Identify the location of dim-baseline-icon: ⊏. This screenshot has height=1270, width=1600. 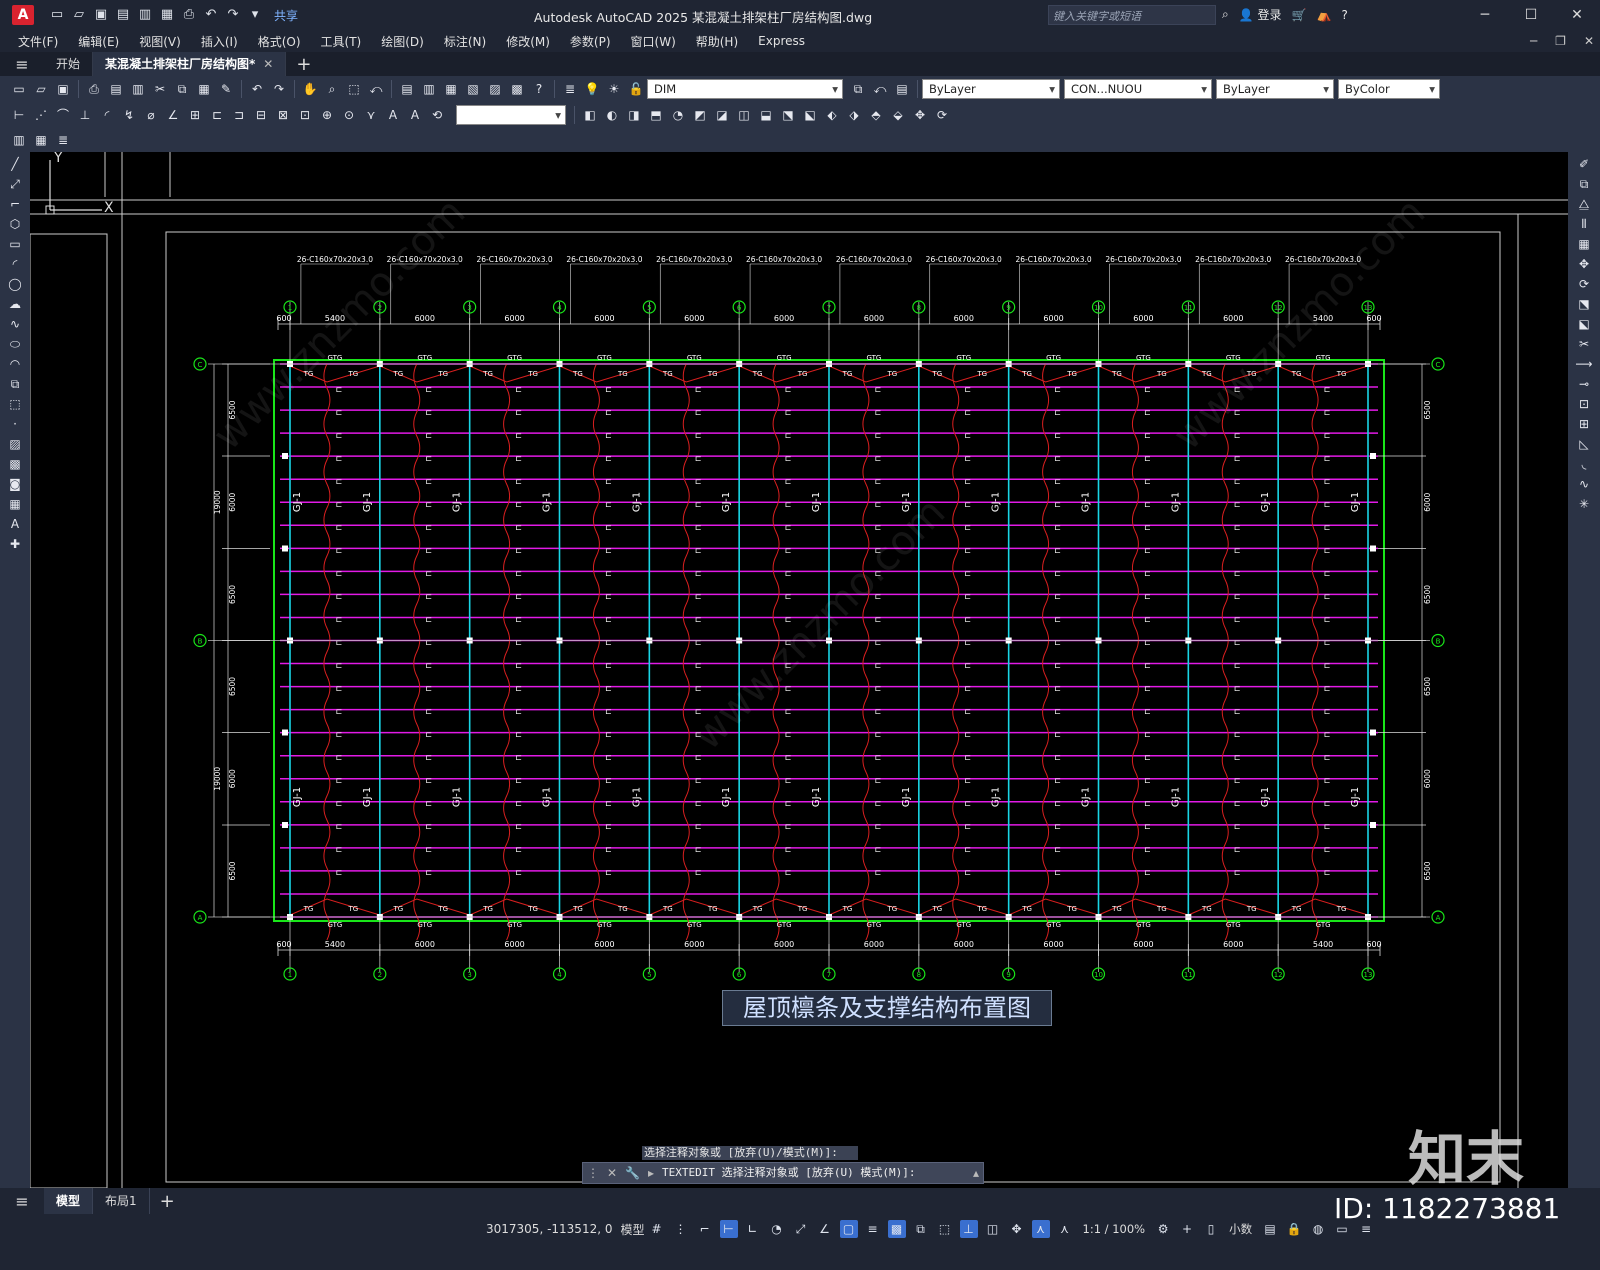
(217, 115).